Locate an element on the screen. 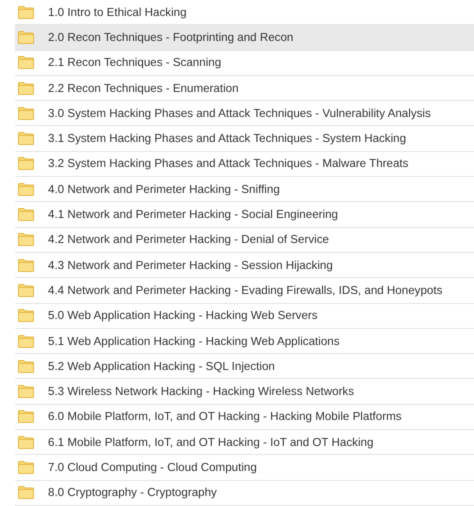 The width and height of the screenshot is (474, 506). folder-name: 8.0 Cryptography - Cryptography is located at coordinates (132, 493).